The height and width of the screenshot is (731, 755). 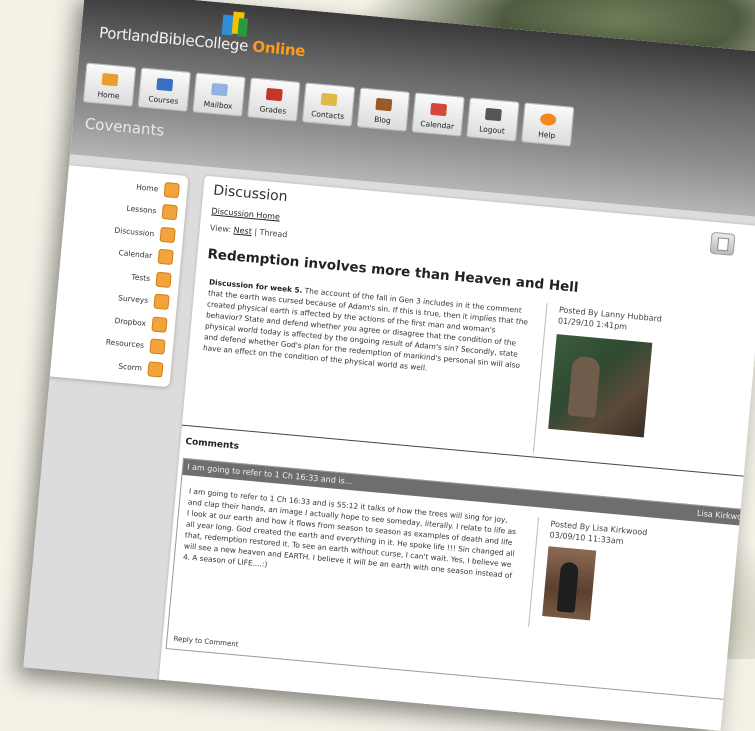 What do you see at coordinates (167, 234) in the screenshot?
I see `discussion-icon` at bounding box center [167, 234].